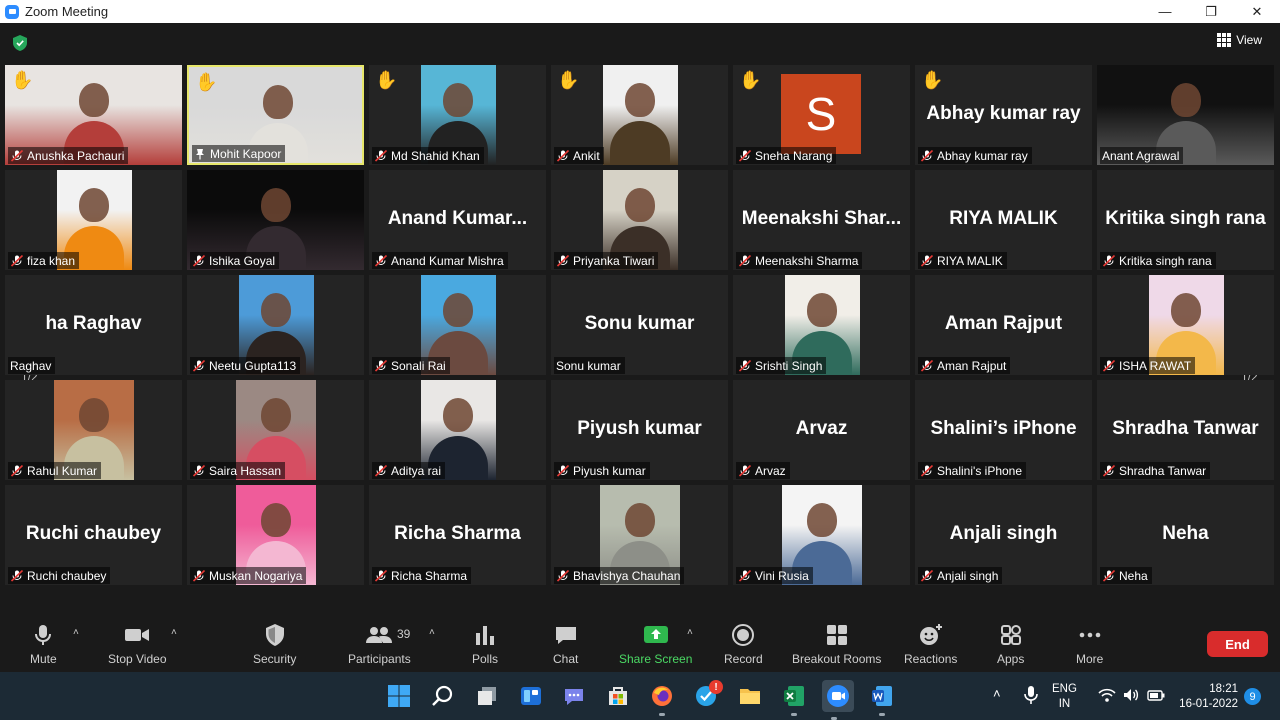  I want to click on participant-name: Vini Rusia, so click(782, 575).